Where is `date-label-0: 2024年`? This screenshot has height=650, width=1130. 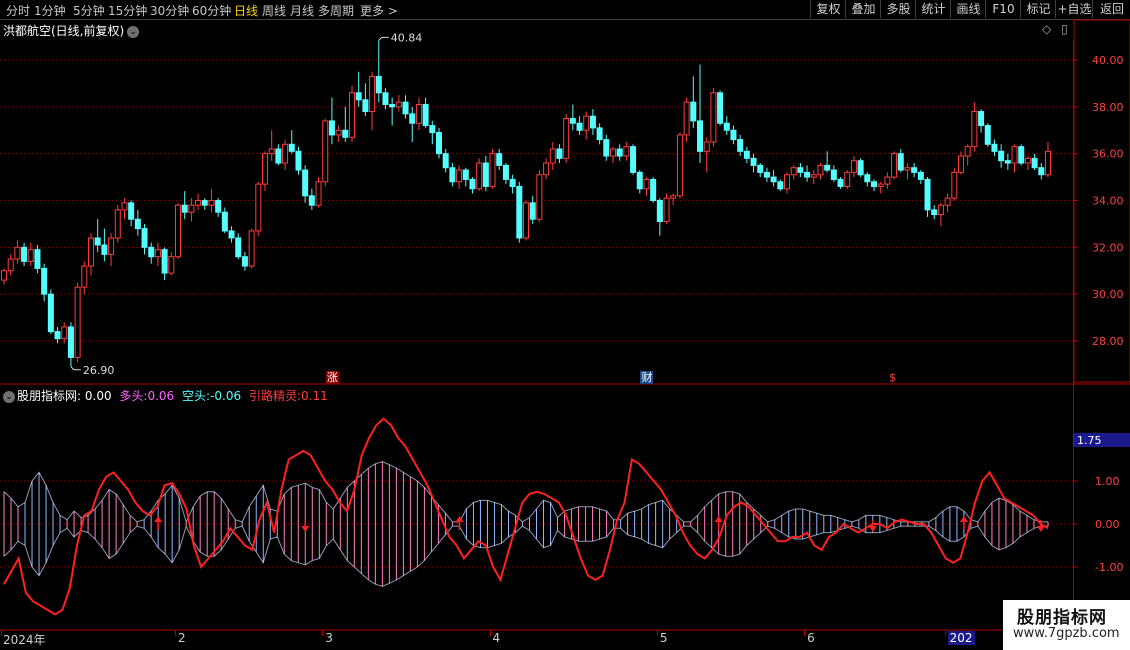 date-label-0: 2024年 is located at coordinates (24, 640).